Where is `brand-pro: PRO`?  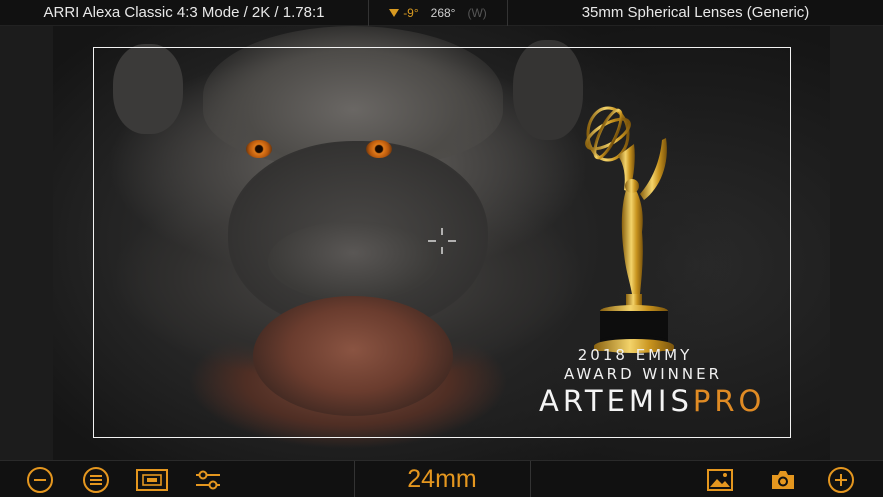 brand-pro: PRO is located at coordinates (729, 401).